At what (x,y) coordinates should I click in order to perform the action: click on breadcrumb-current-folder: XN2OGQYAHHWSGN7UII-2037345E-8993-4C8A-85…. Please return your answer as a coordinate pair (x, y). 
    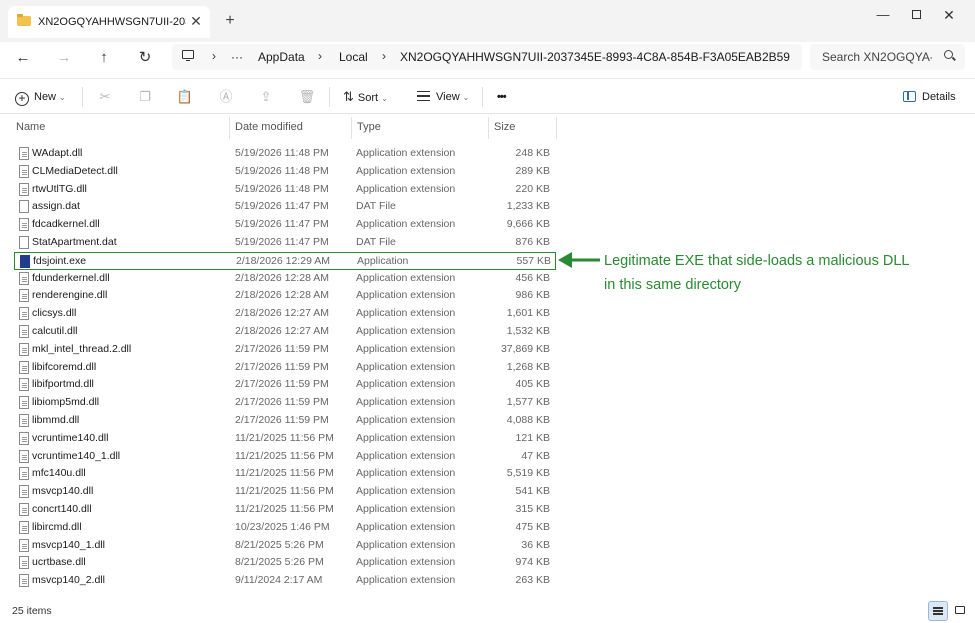
    Looking at the image, I should click on (595, 57).